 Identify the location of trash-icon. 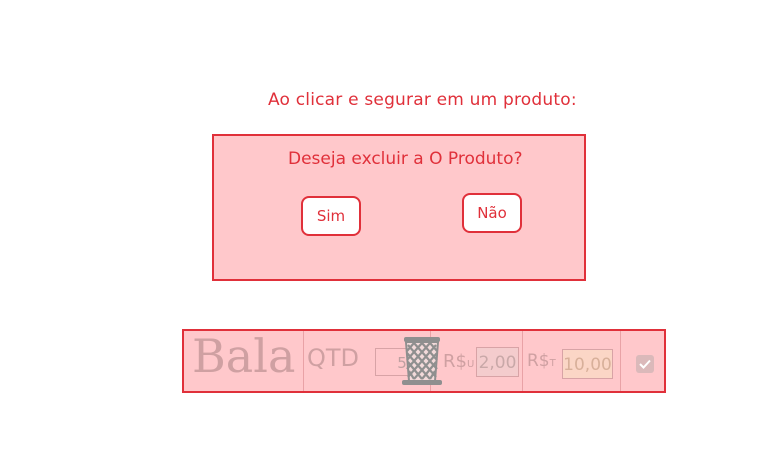
(422, 361).